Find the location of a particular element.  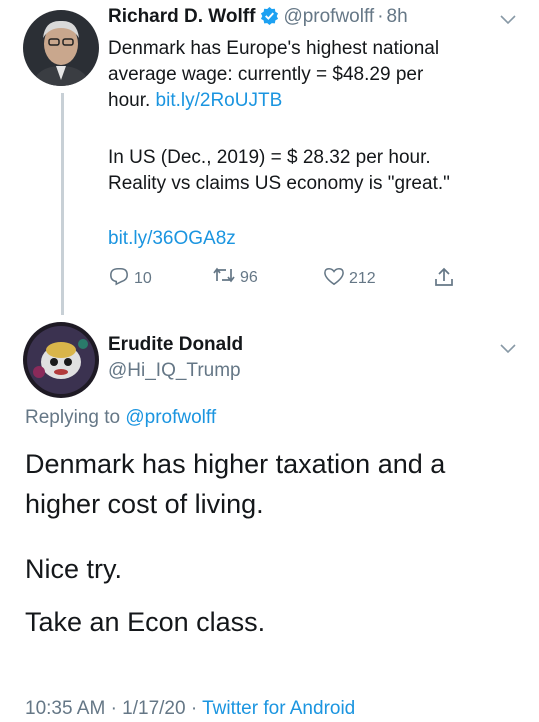

tweet-link-2: bit.ly/36OGA8z is located at coordinates (172, 239).